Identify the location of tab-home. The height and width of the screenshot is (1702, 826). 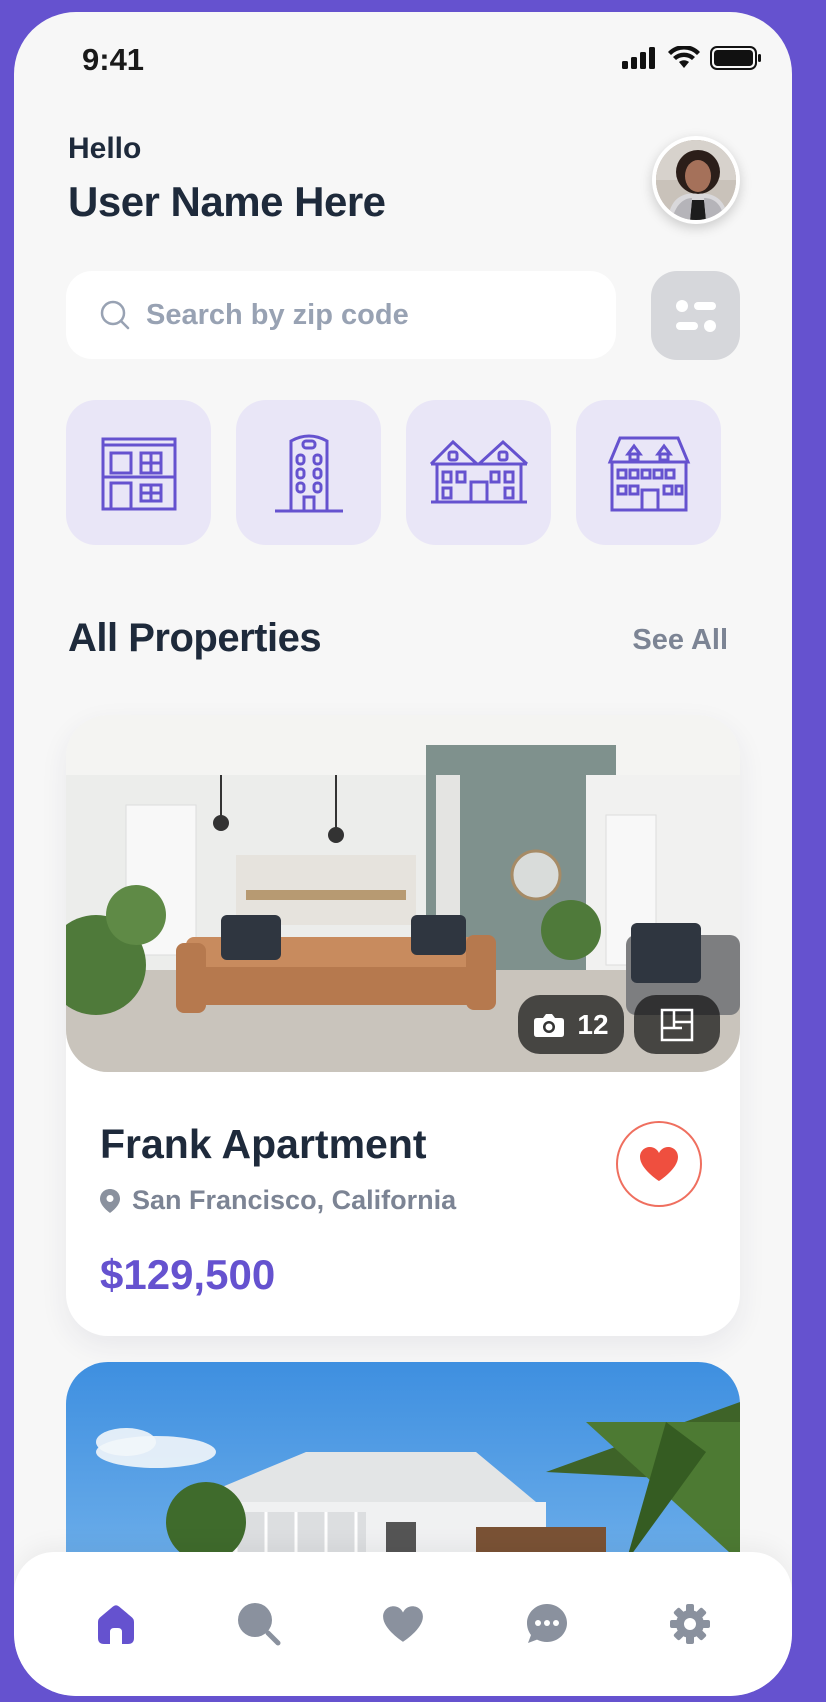
(116, 1624).